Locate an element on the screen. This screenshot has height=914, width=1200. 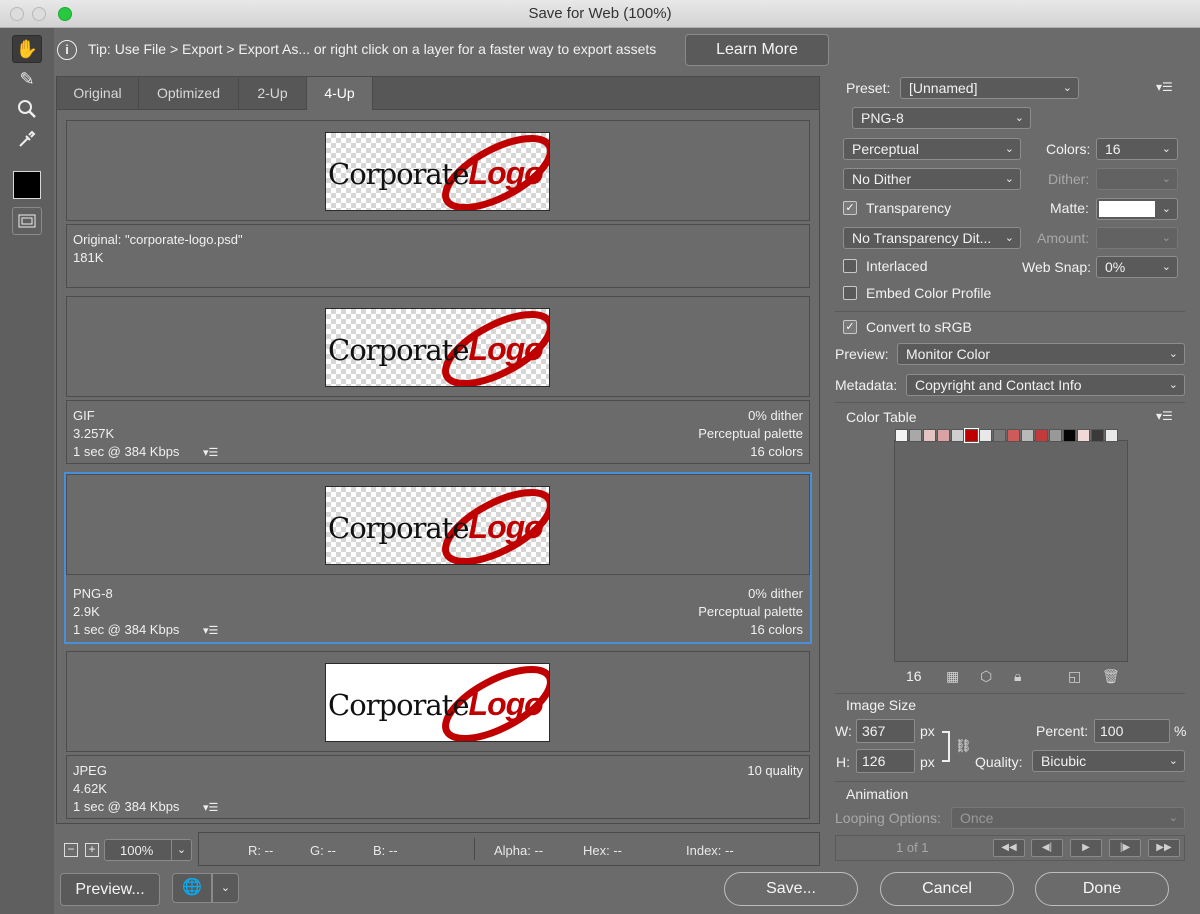
color-count: 16 is located at coordinates (914, 676).